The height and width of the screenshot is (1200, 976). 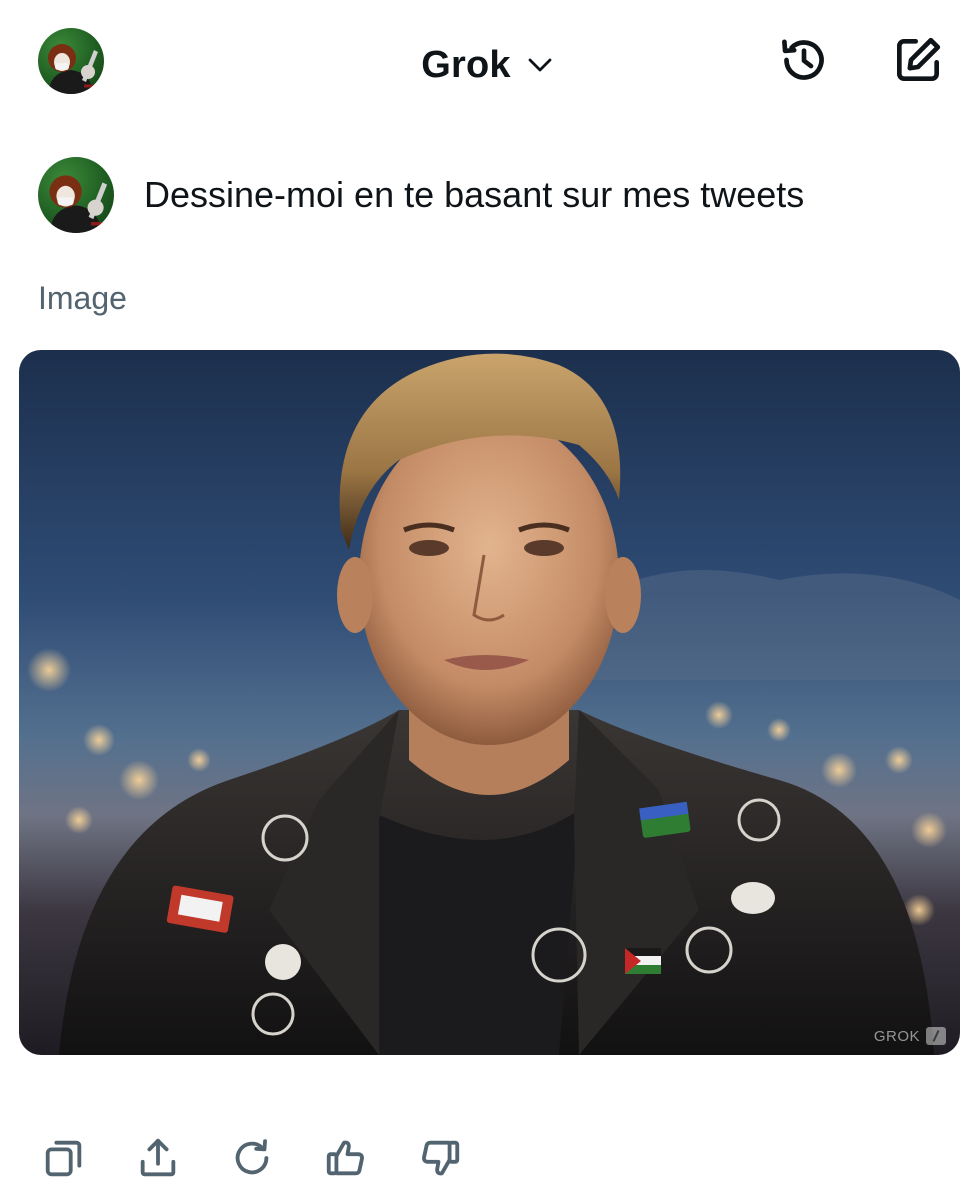 I want to click on like-button, so click(x=346, y=1158).